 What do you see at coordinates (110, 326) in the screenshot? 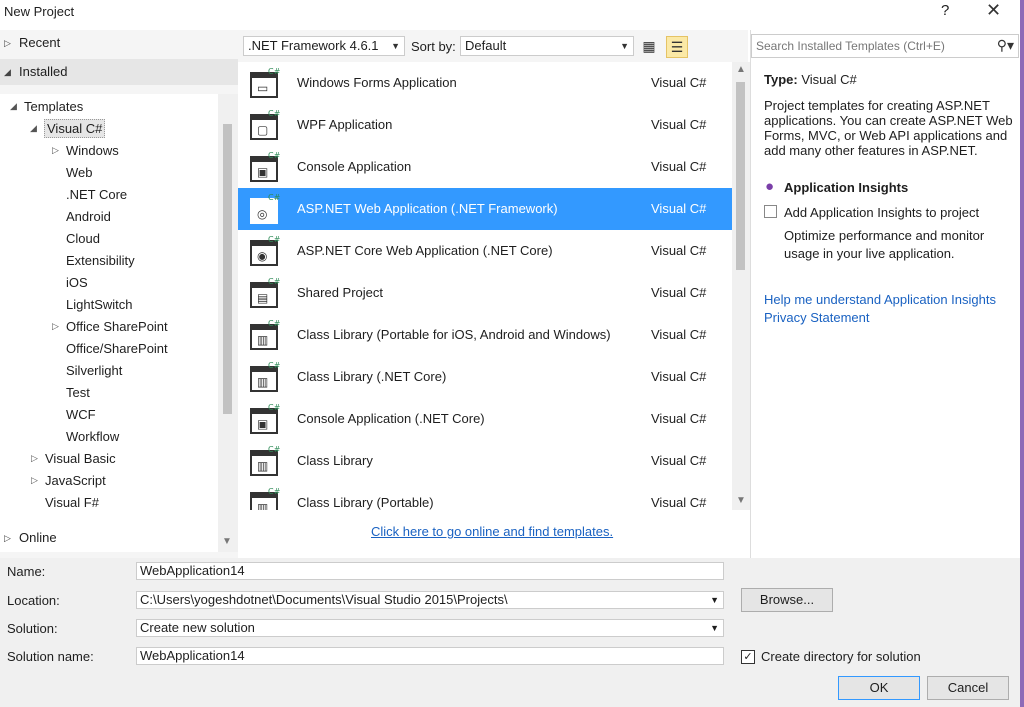
I see `tree-office-sharepoint: ▷ Office SharePoint` at bounding box center [110, 326].